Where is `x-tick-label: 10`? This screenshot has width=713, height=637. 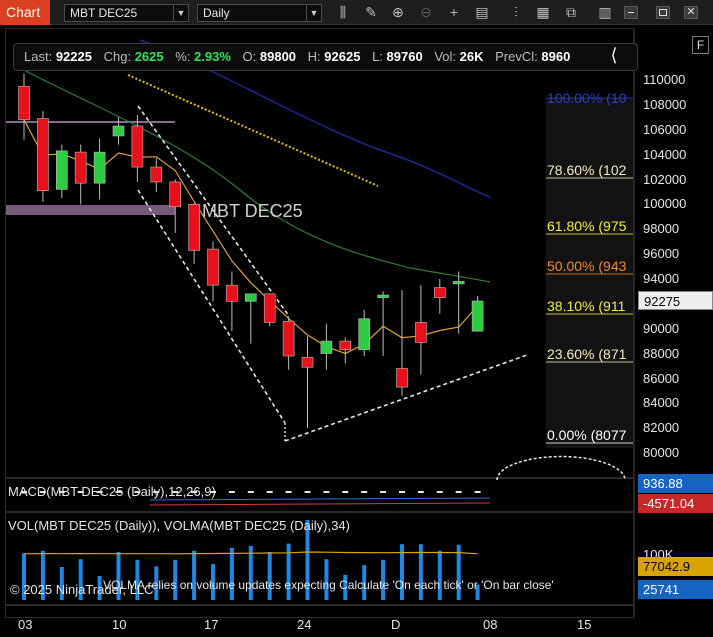
x-tick-label: 10 is located at coordinates (119, 624).